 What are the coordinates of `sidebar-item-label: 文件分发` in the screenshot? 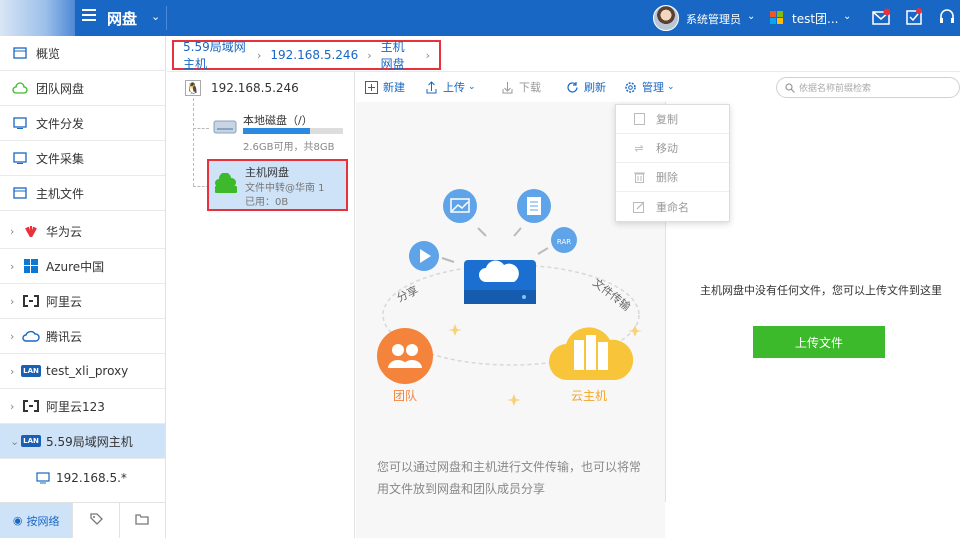 It's located at (60, 123).